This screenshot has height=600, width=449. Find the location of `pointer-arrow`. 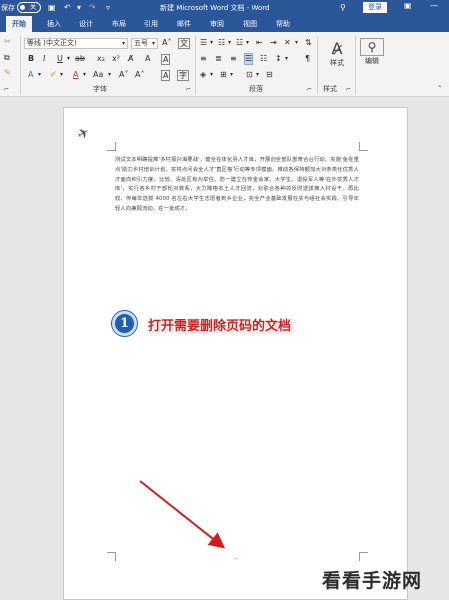

pointer-arrow is located at coordinates (182, 514).